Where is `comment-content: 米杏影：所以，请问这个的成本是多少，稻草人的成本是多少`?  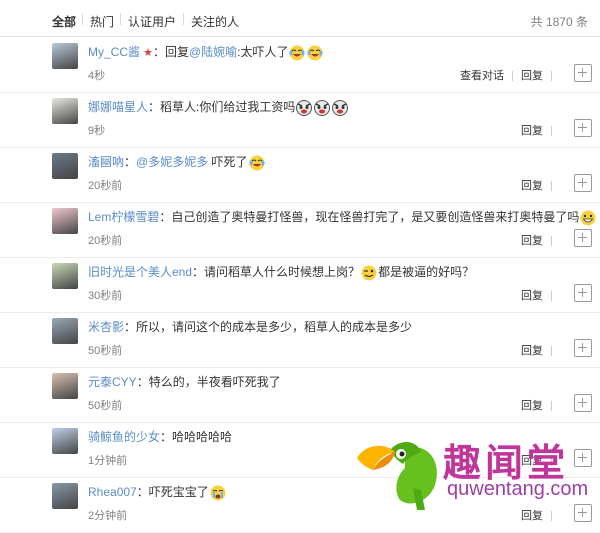
comment-content: 米杏影：所以，请问这个的成本是多少，稻草人的成本是多少 is located at coordinates (250, 327).